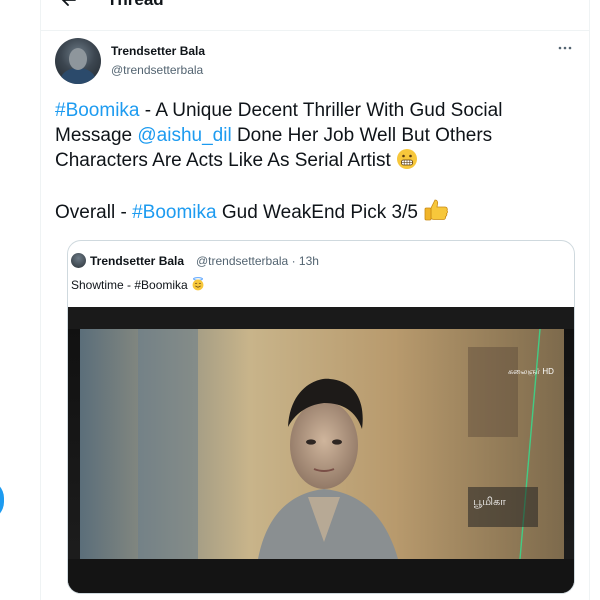  I want to click on tv-channel-logo: கலைஞர் HD, so click(531, 372).